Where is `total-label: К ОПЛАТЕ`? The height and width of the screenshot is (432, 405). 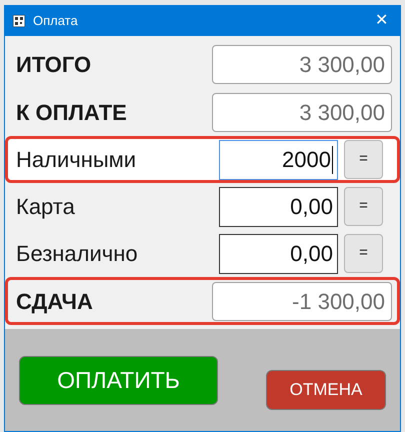 total-label: К ОПЛАТЕ is located at coordinates (71, 112).